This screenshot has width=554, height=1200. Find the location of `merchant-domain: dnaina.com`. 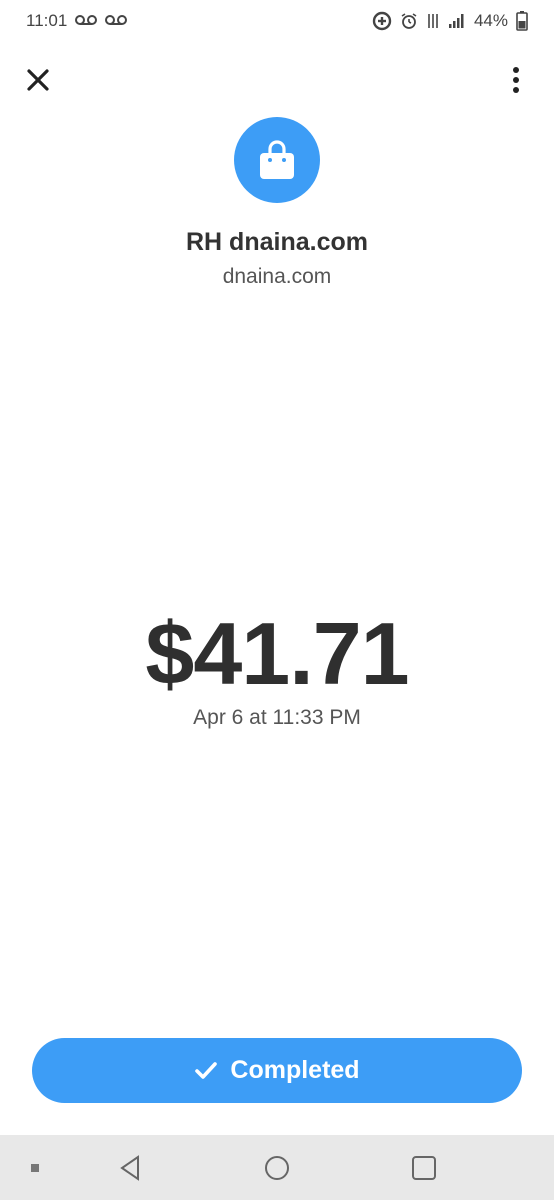

merchant-domain: dnaina.com is located at coordinates (277, 276).